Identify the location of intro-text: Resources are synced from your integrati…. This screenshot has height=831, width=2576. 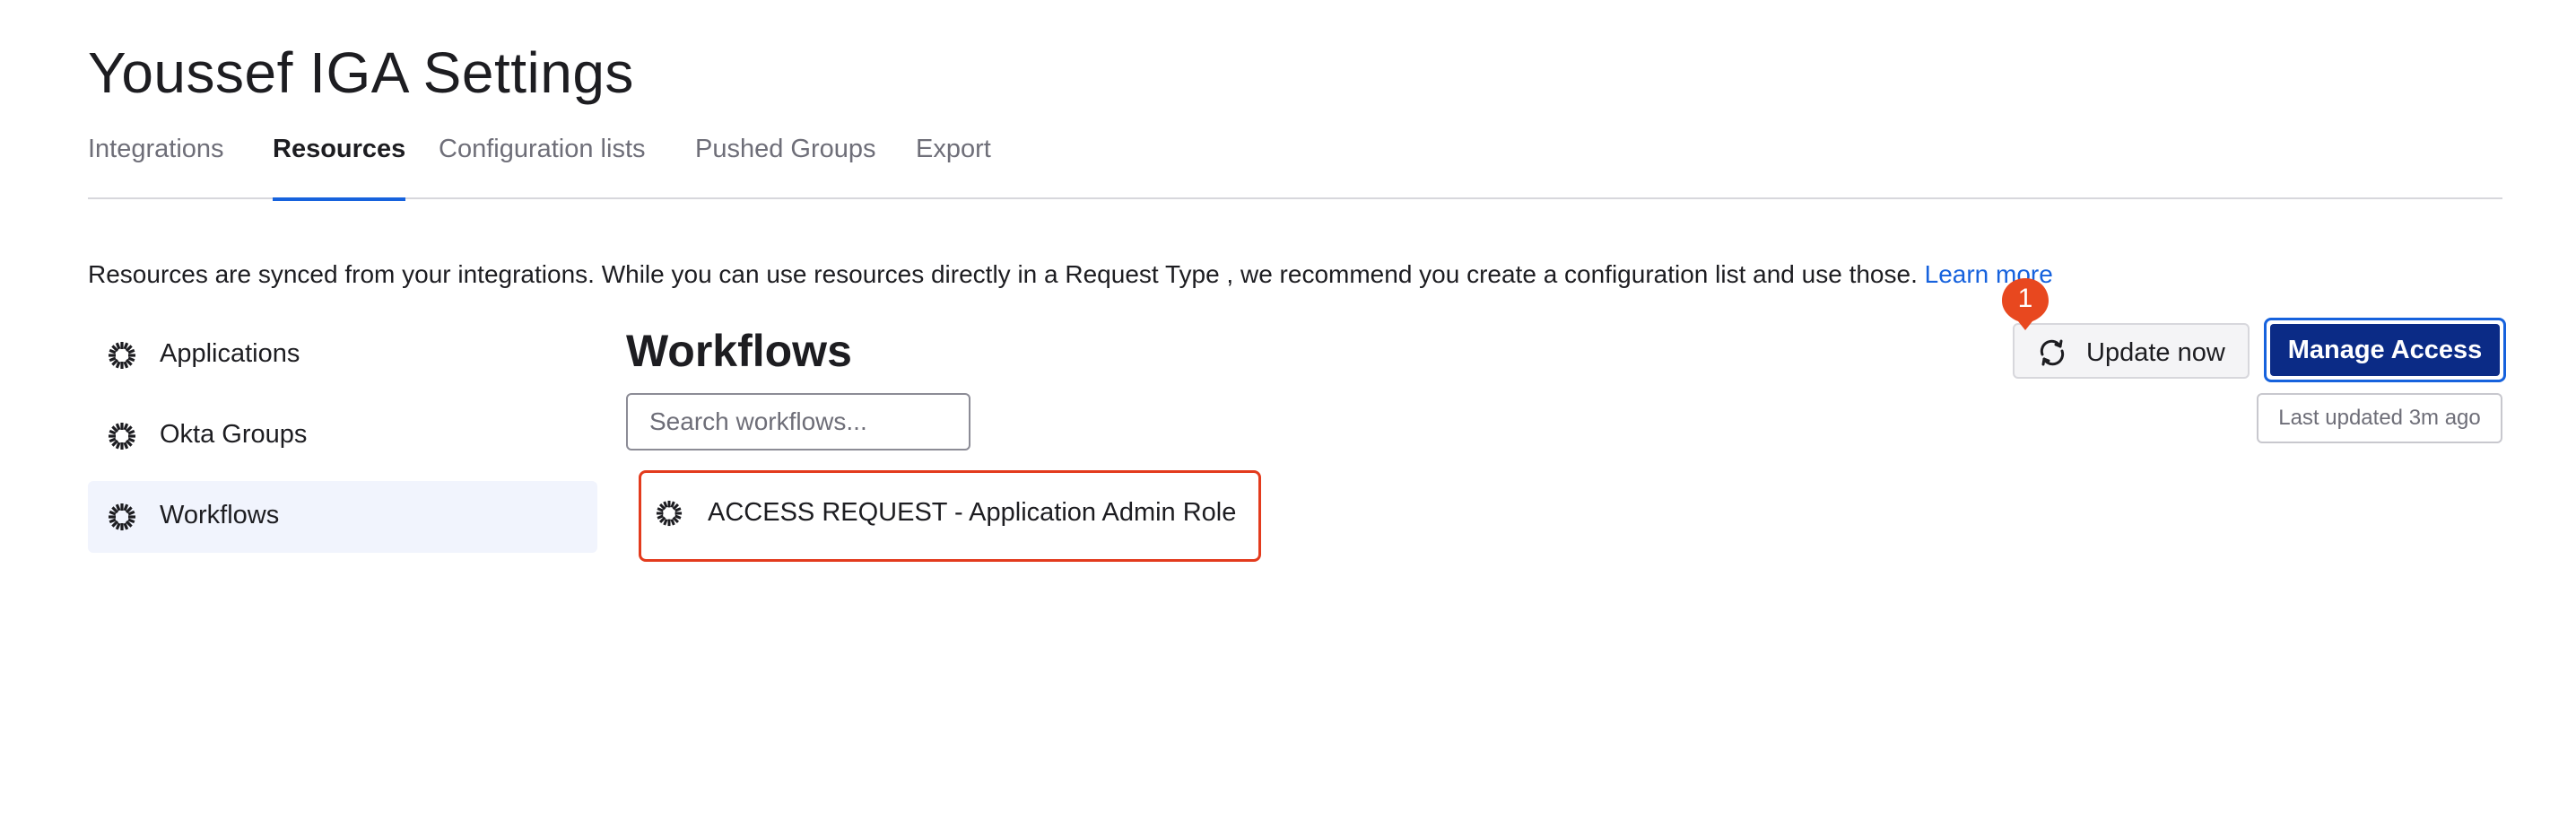
(1070, 274).